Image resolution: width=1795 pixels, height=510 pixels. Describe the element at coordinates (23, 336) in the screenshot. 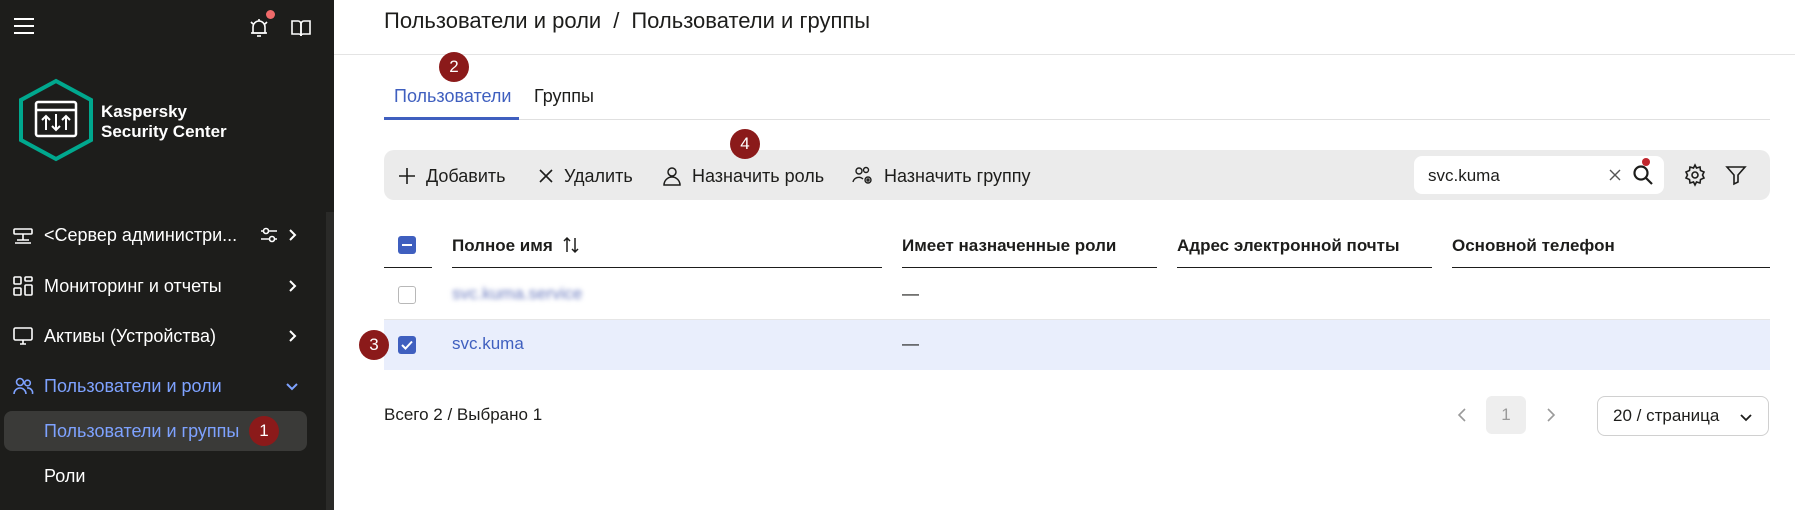

I see `monitor-icon` at that location.